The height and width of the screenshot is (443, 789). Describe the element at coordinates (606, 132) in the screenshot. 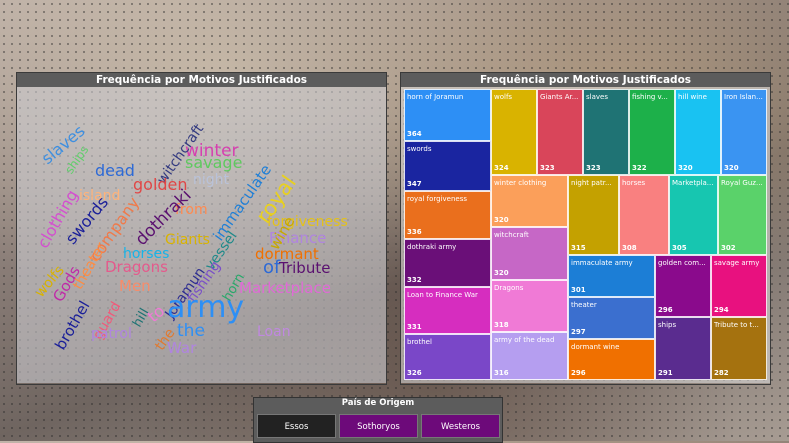

I see `treemap-tile: slaves 323` at that location.